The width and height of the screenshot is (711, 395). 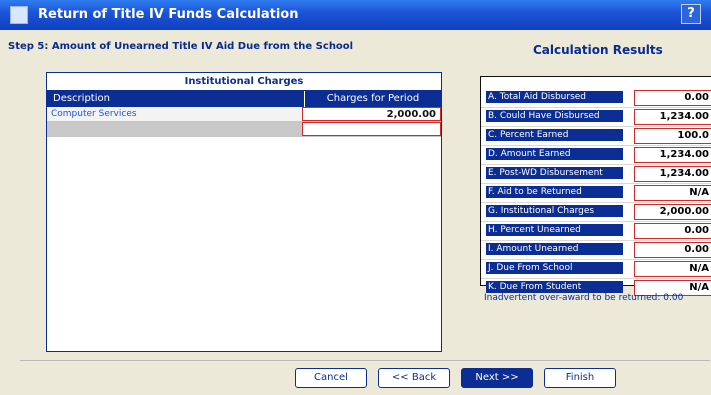 What do you see at coordinates (554, 268) in the screenshot?
I see `calc-label: J. Due From School` at bounding box center [554, 268].